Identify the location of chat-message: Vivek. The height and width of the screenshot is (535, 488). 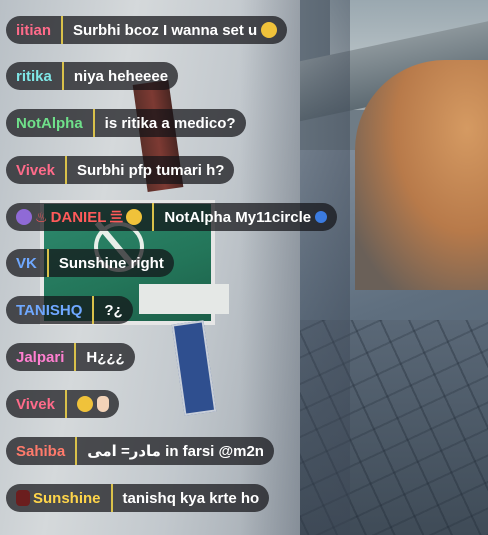
(62, 404).